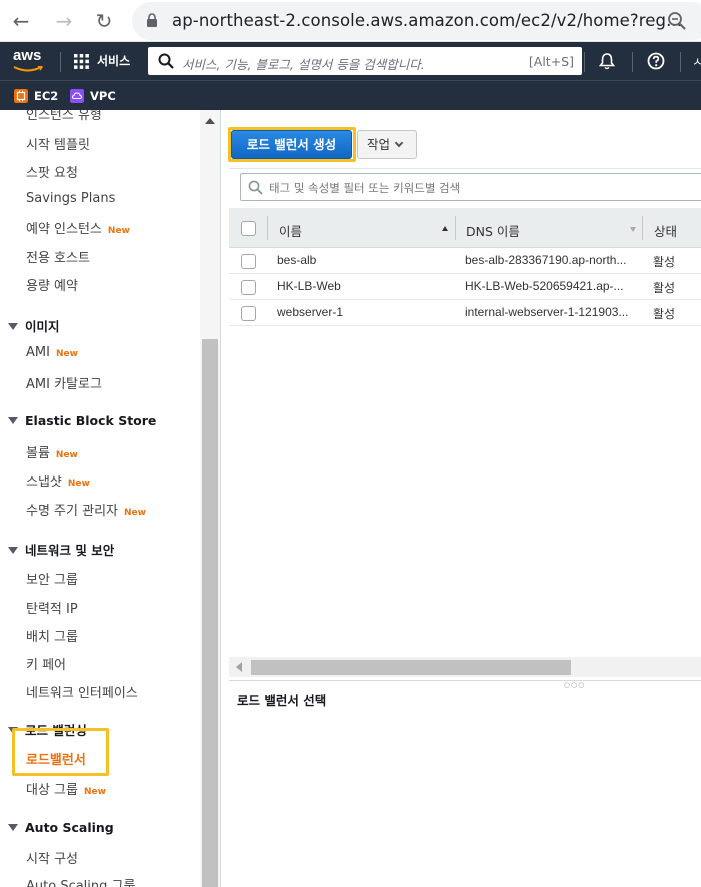  What do you see at coordinates (52, 607) in the screenshot?
I see `sidebar-item-elastic-ips: 탄력적 IP` at bounding box center [52, 607].